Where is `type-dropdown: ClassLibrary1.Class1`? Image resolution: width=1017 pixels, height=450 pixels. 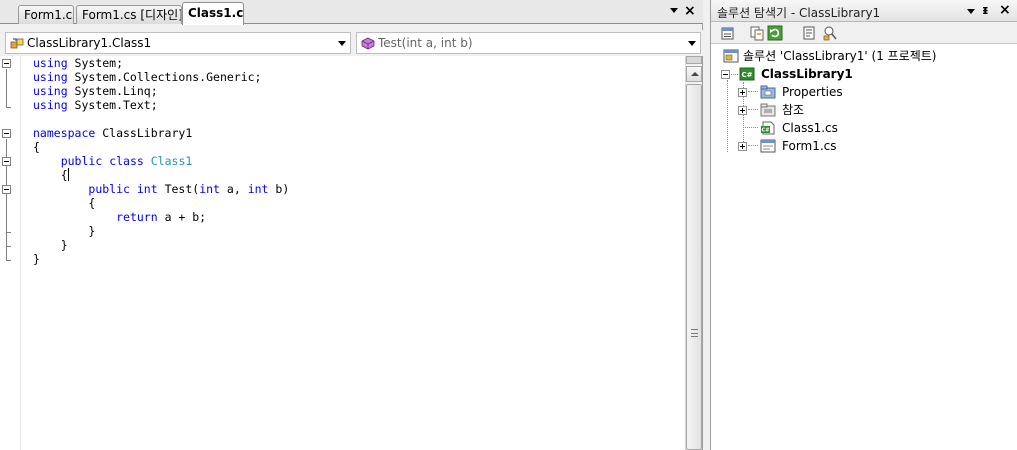
type-dropdown: ClassLibrary1.Class1 is located at coordinates (178, 43).